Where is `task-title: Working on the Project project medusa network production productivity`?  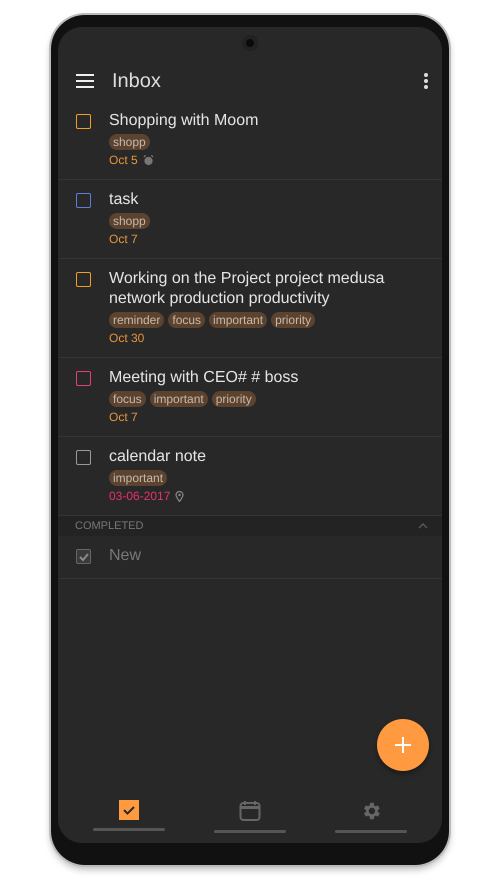 task-title: Working on the Project project medusa network production productivity is located at coordinates (266, 289).